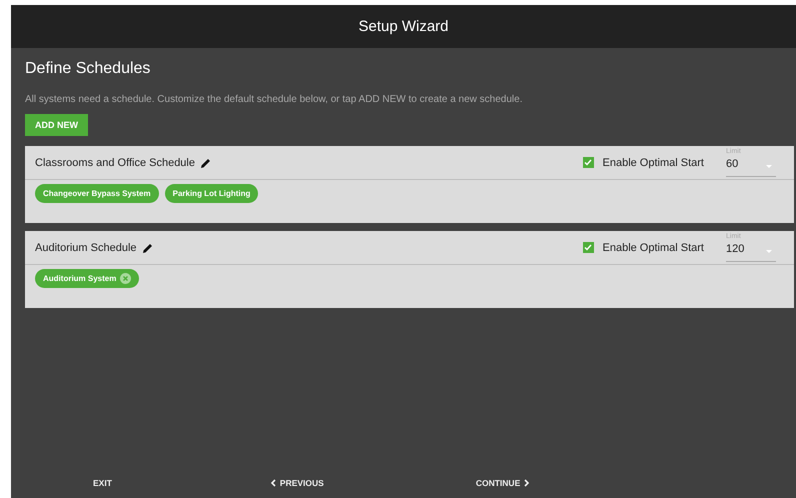 This screenshot has width=796, height=498. What do you see at coordinates (273, 483) in the screenshot?
I see `chevron-left-icon` at bounding box center [273, 483].